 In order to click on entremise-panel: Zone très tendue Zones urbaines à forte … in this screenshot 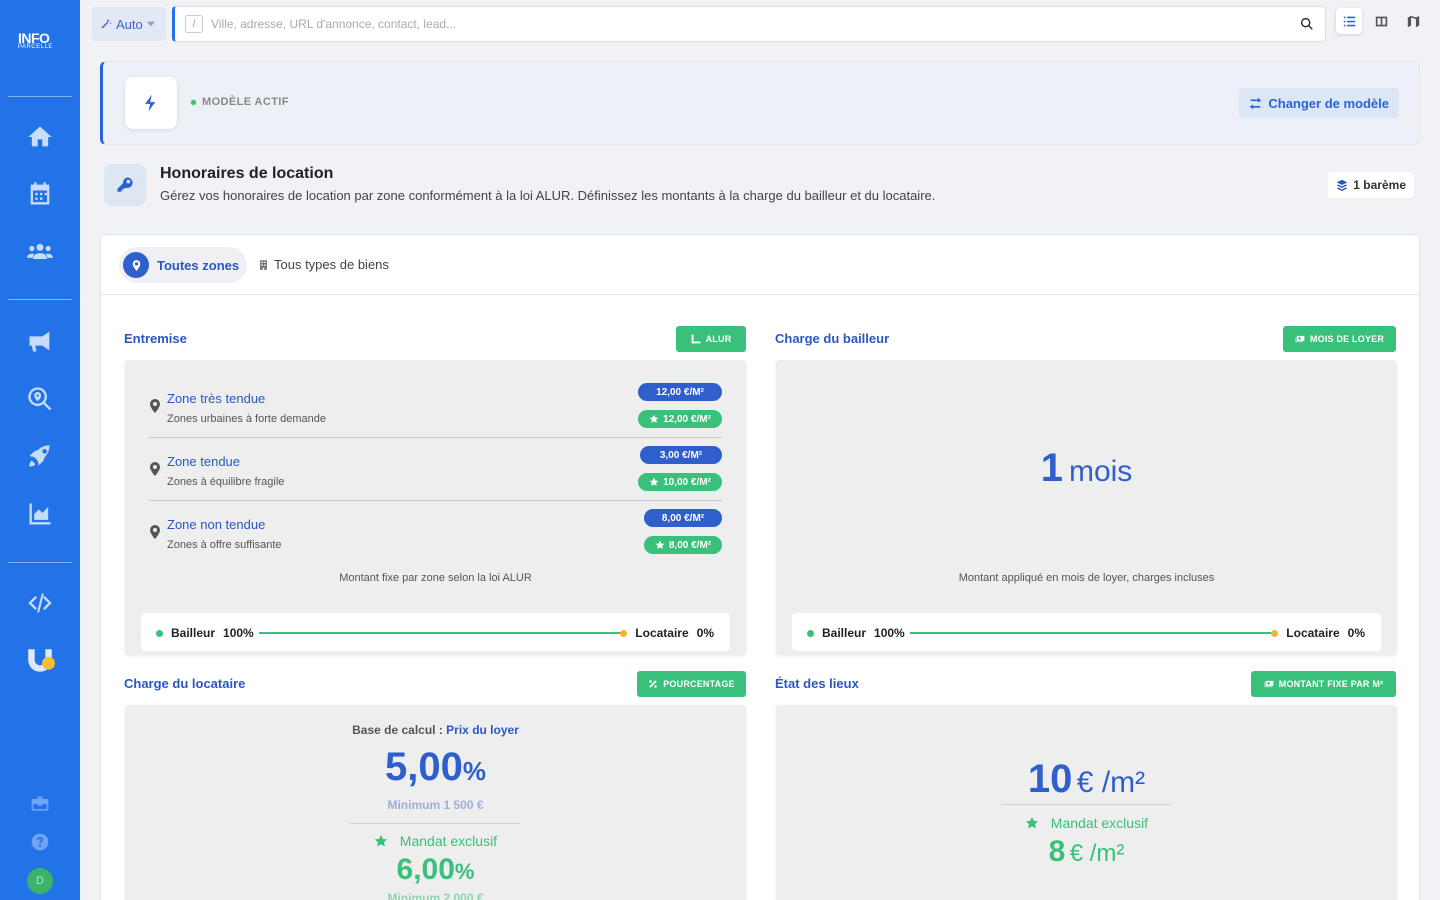, I will do `click(435, 507)`.